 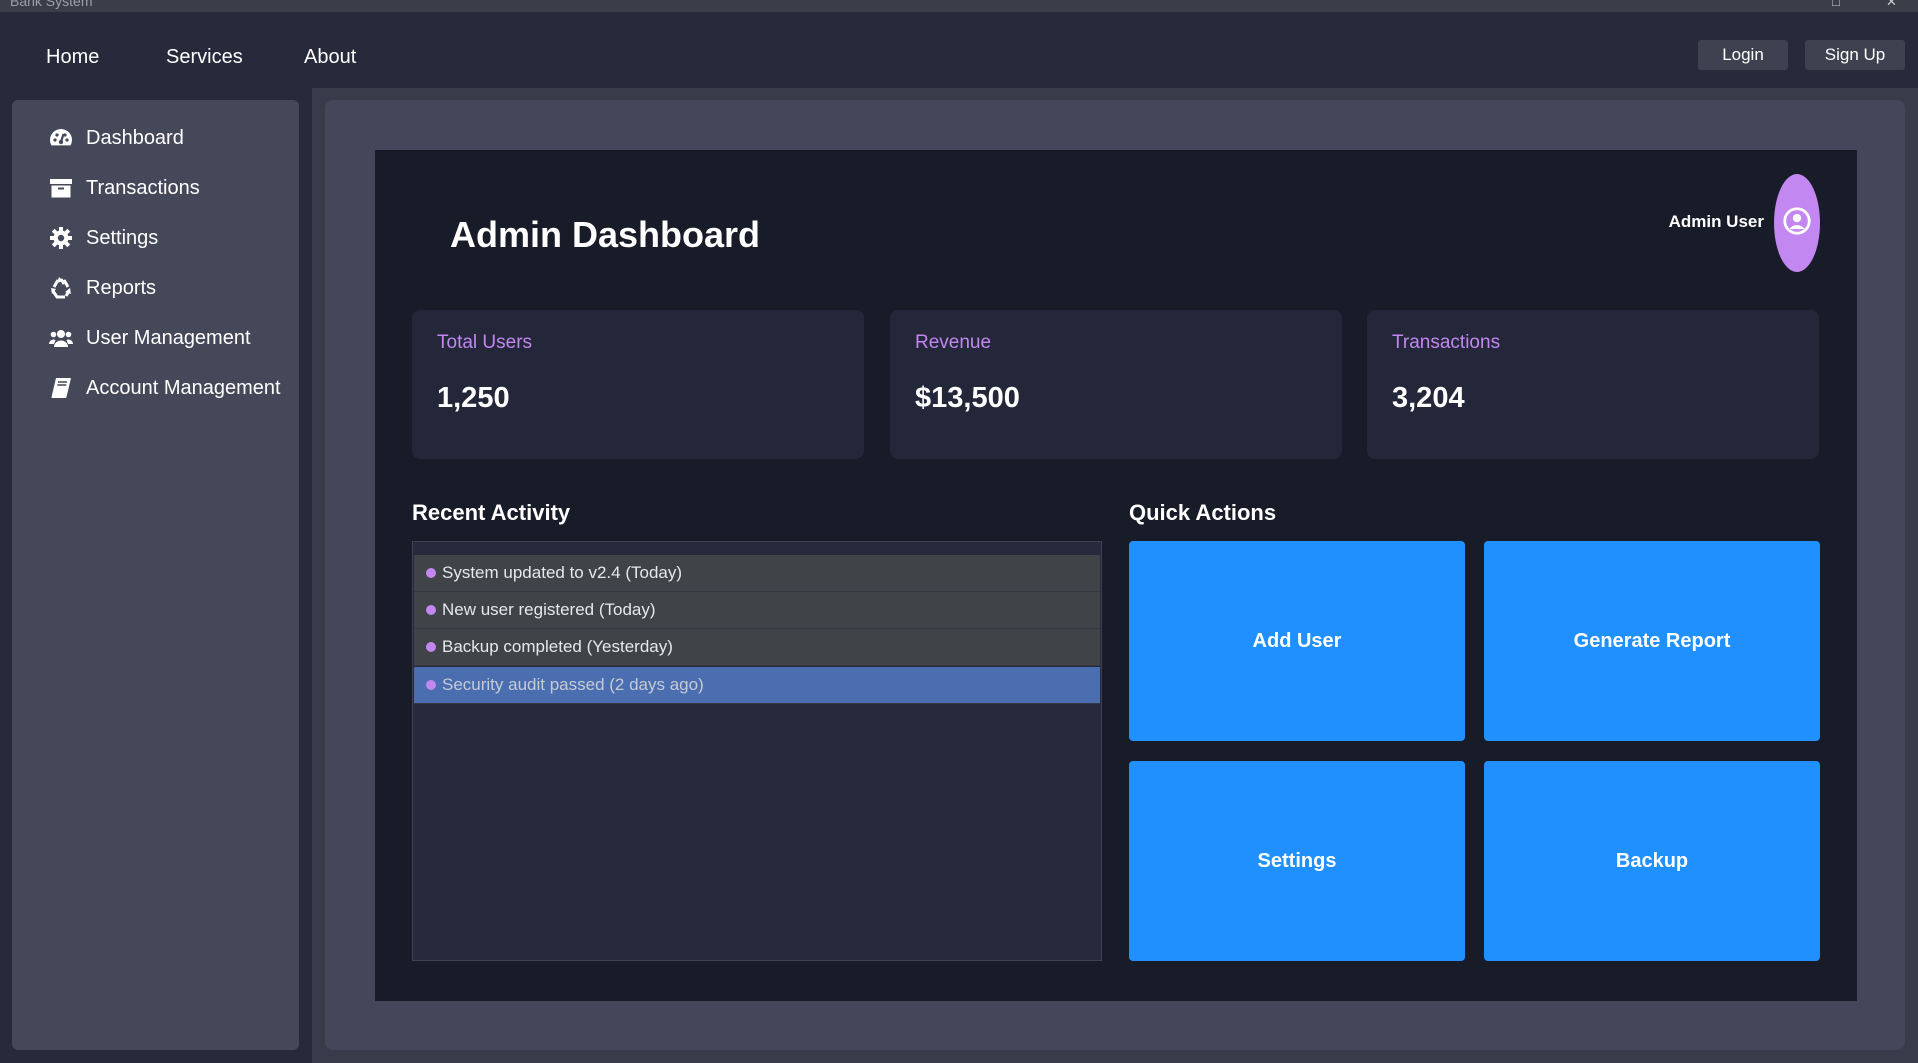 I want to click on add-user-button: Add User, so click(x=1297, y=641).